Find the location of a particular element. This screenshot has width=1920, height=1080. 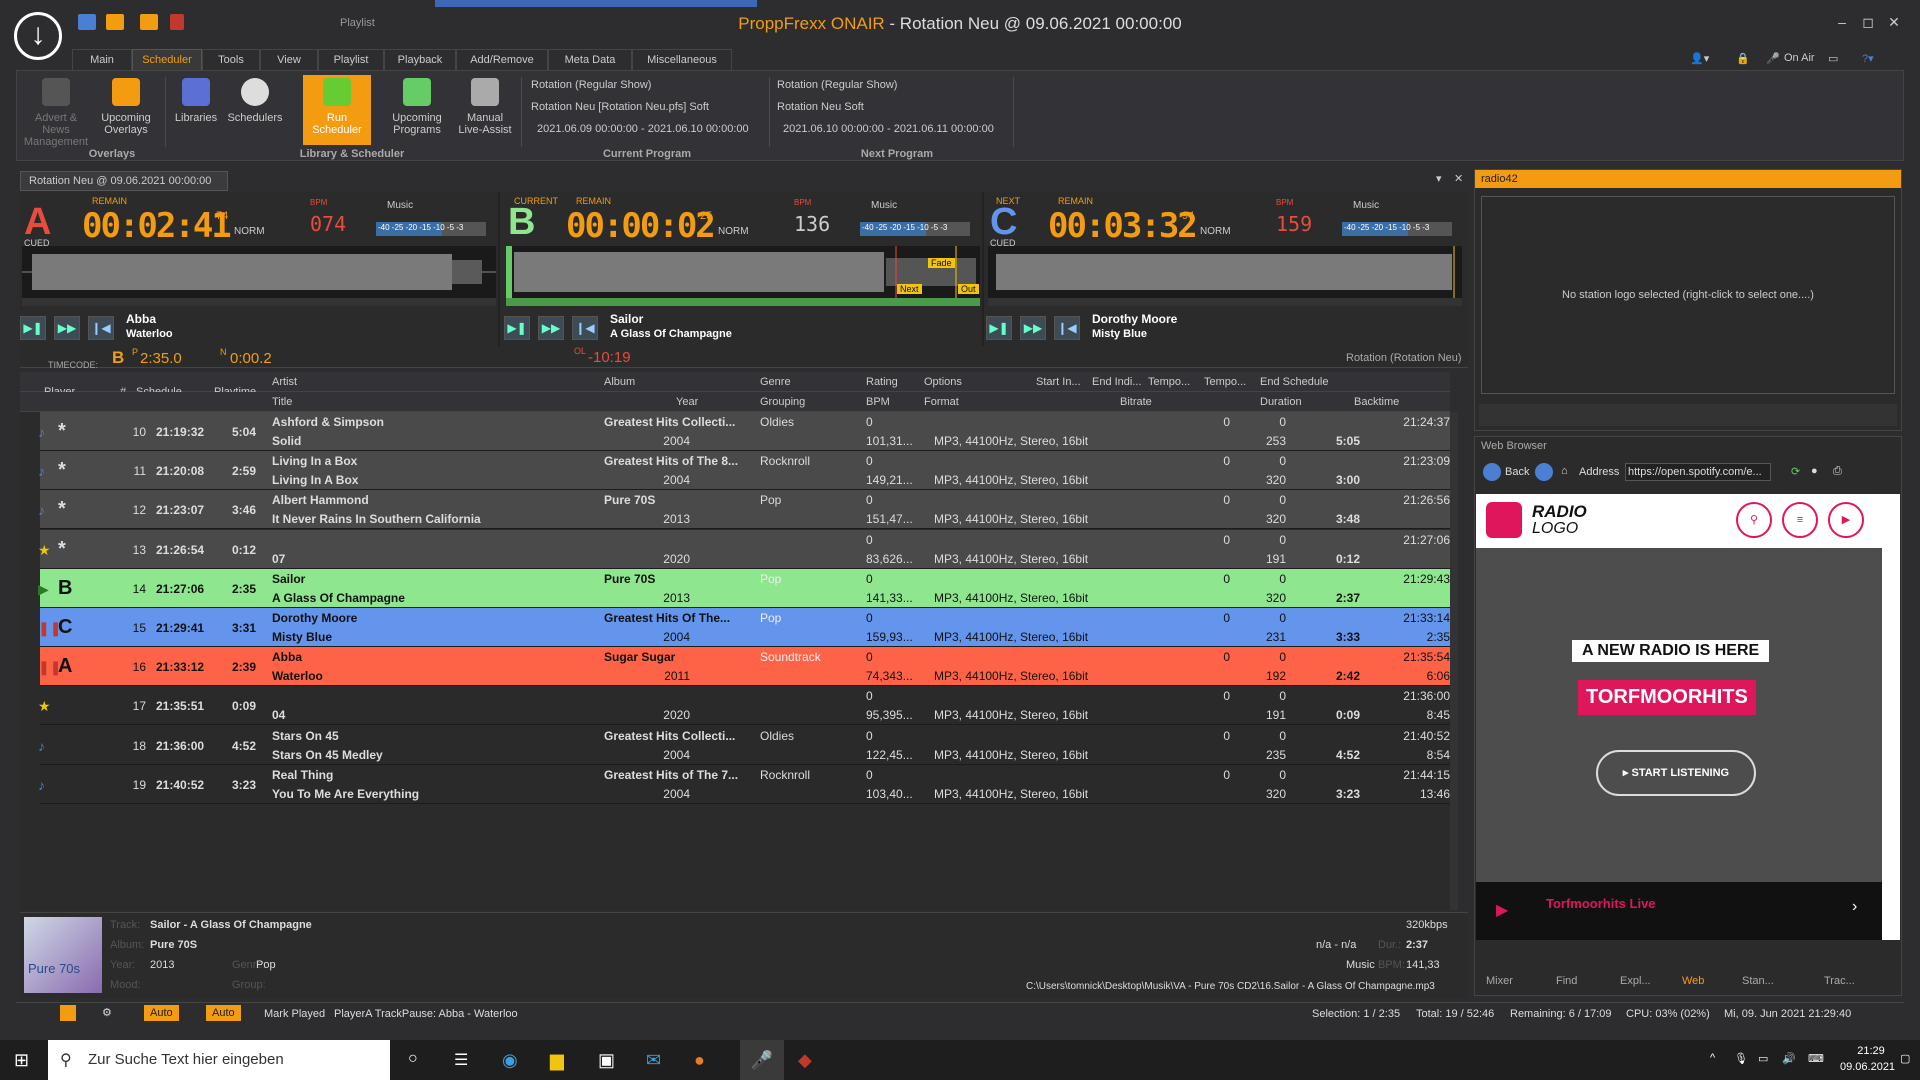

col-options: Options is located at coordinates (943, 382).